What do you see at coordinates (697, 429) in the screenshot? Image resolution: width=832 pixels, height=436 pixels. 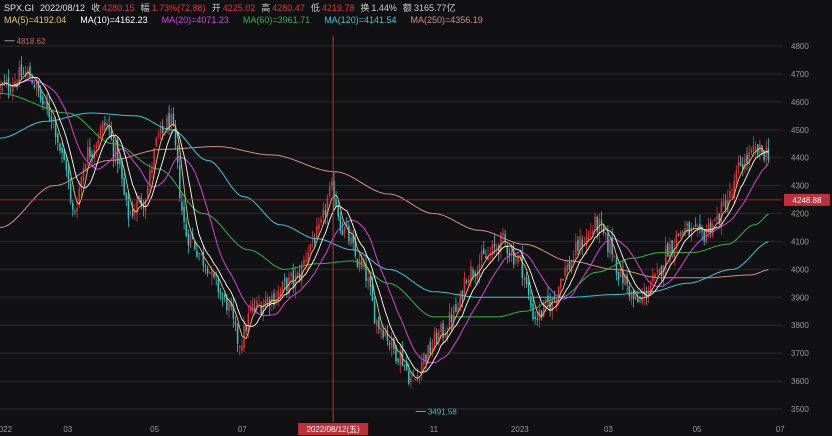 I see `x-tick-label: 05` at bounding box center [697, 429].